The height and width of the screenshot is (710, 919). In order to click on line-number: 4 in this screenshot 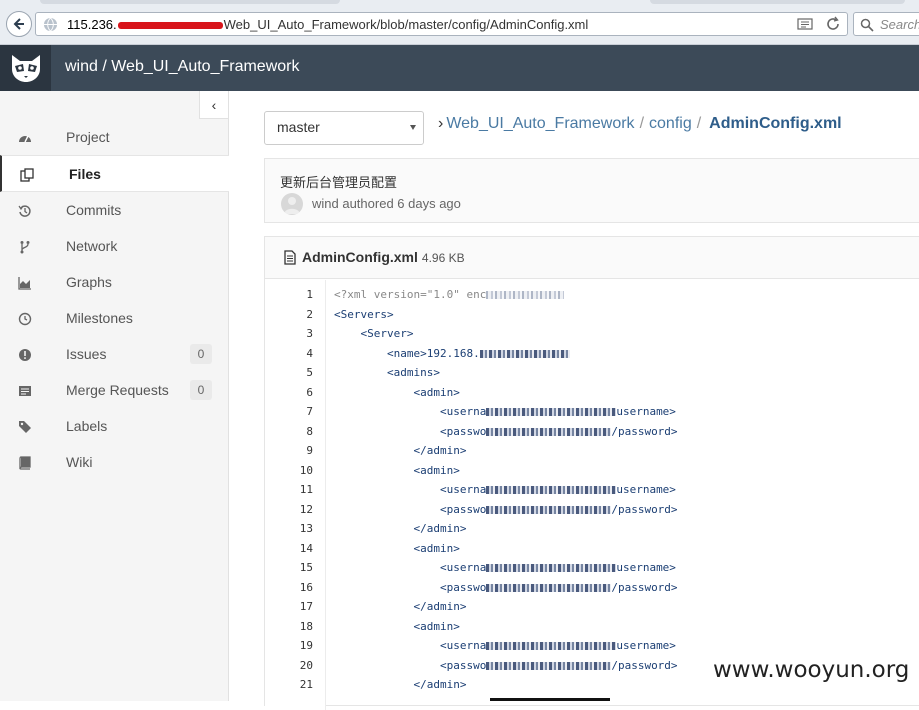, I will do `click(289, 353)`.